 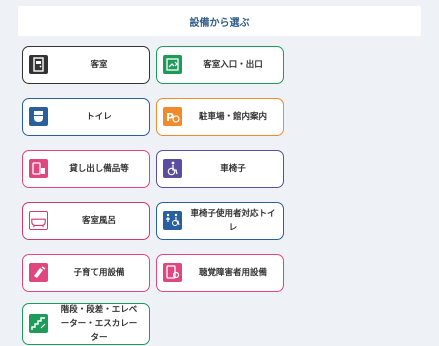 I want to click on category-card-toilet: トイレ, so click(x=86, y=117).